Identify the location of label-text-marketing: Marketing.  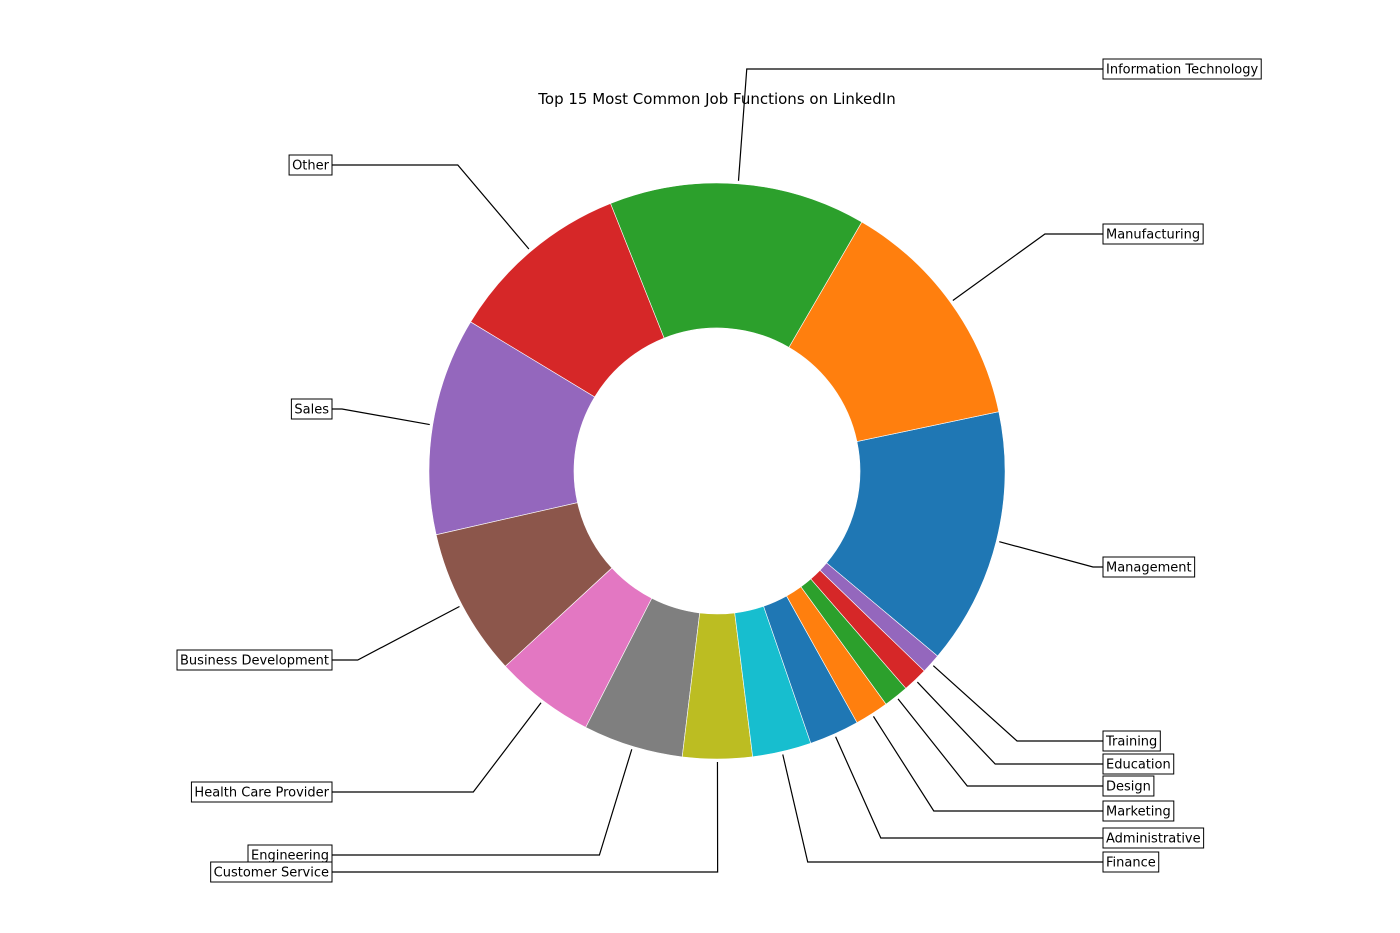
(1138, 812).